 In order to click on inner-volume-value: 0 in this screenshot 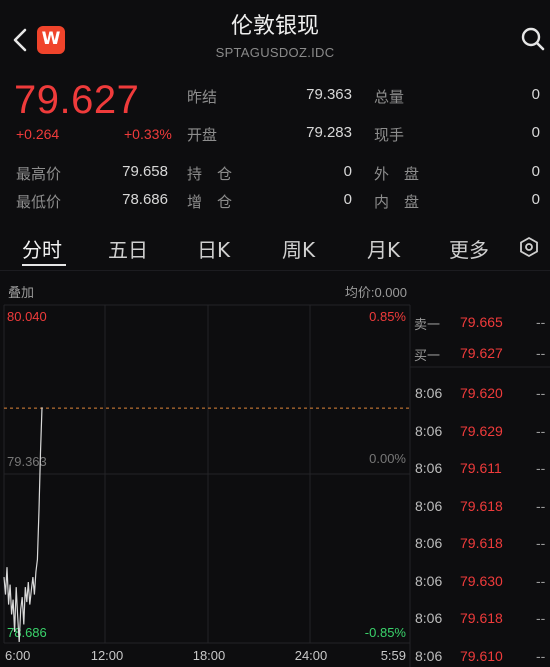, I will do `click(535, 199)`.